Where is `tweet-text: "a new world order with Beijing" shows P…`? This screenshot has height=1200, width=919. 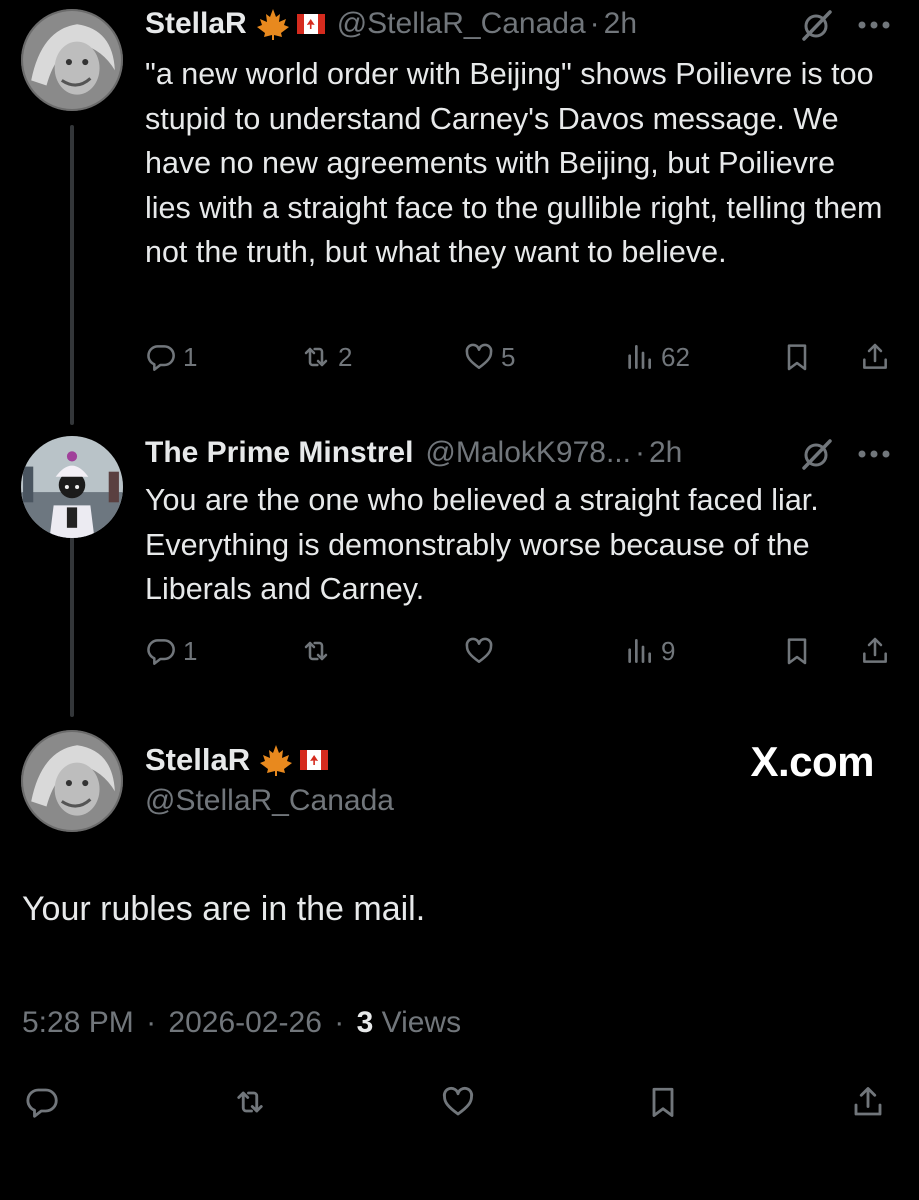
tweet-text: "a new world order with Beijing" shows P… is located at coordinates (514, 163).